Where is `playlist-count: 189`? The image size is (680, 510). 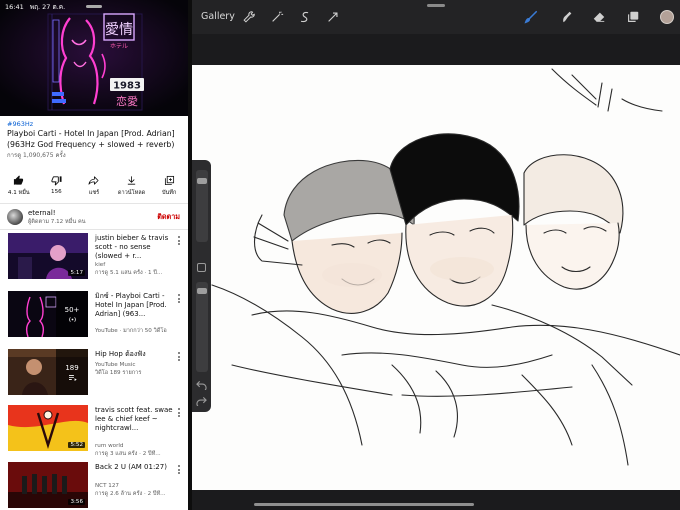 playlist-count: 189 is located at coordinates (72, 367).